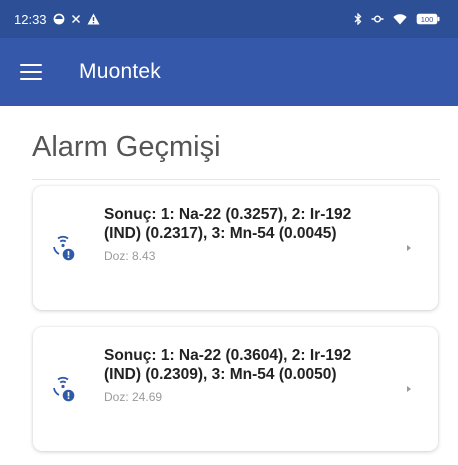  What do you see at coordinates (377, 19) in the screenshot?
I see `vpn-key-icon` at bounding box center [377, 19].